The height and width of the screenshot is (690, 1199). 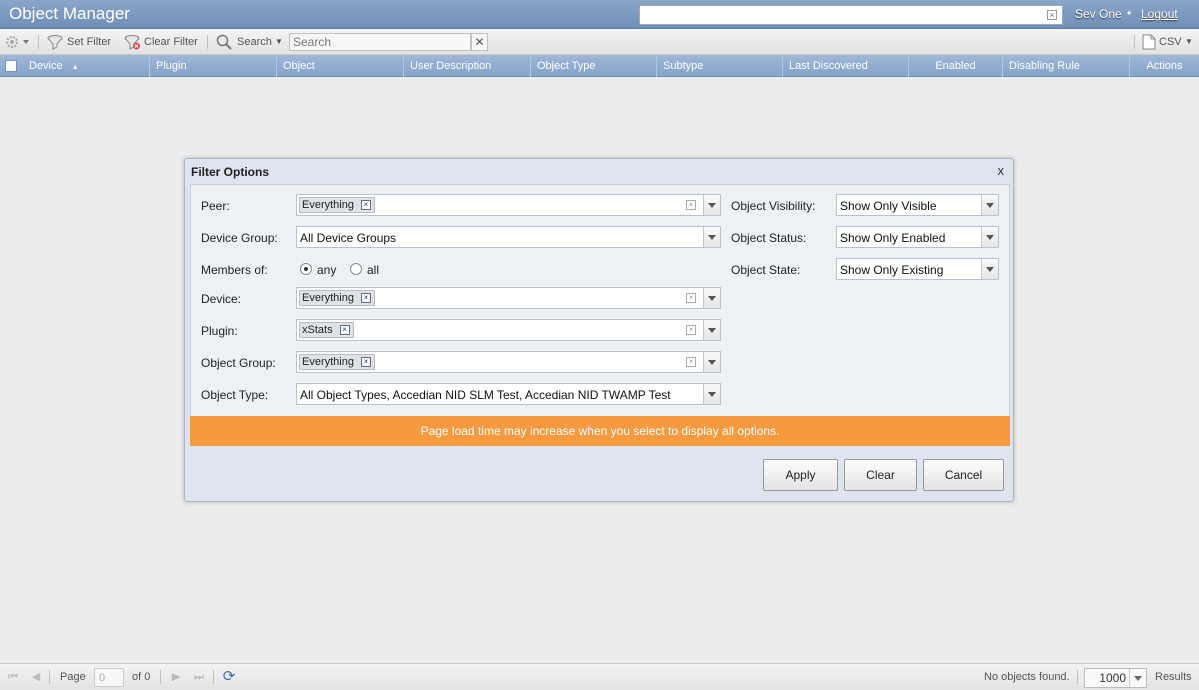 What do you see at coordinates (250, 42) in the screenshot?
I see `search-menu-button: Search ▼` at bounding box center [250, 42].